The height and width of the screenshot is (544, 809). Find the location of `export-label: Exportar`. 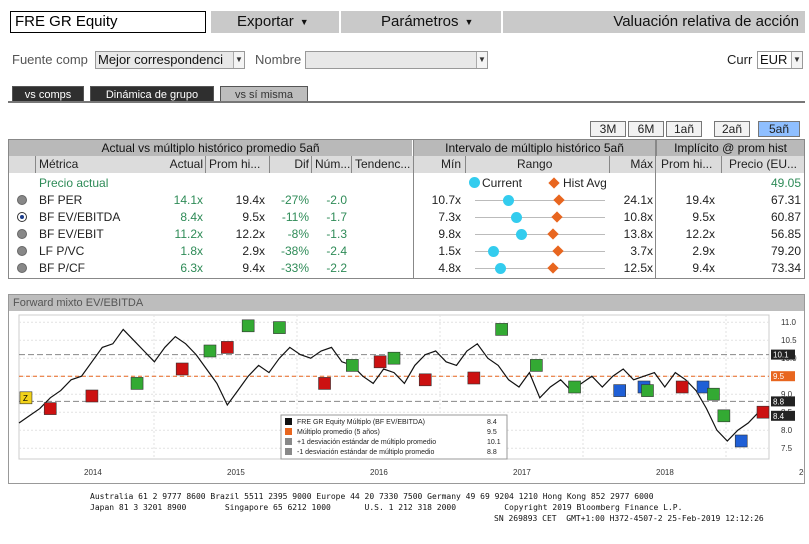

export-label: Exportar is located at coordinates (265, 21).